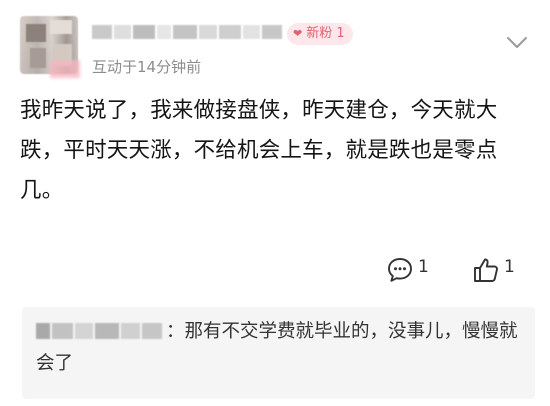 The width and height of the screenshot is (550, 406). I want to click on comment-count: 1, so click(423, 267).